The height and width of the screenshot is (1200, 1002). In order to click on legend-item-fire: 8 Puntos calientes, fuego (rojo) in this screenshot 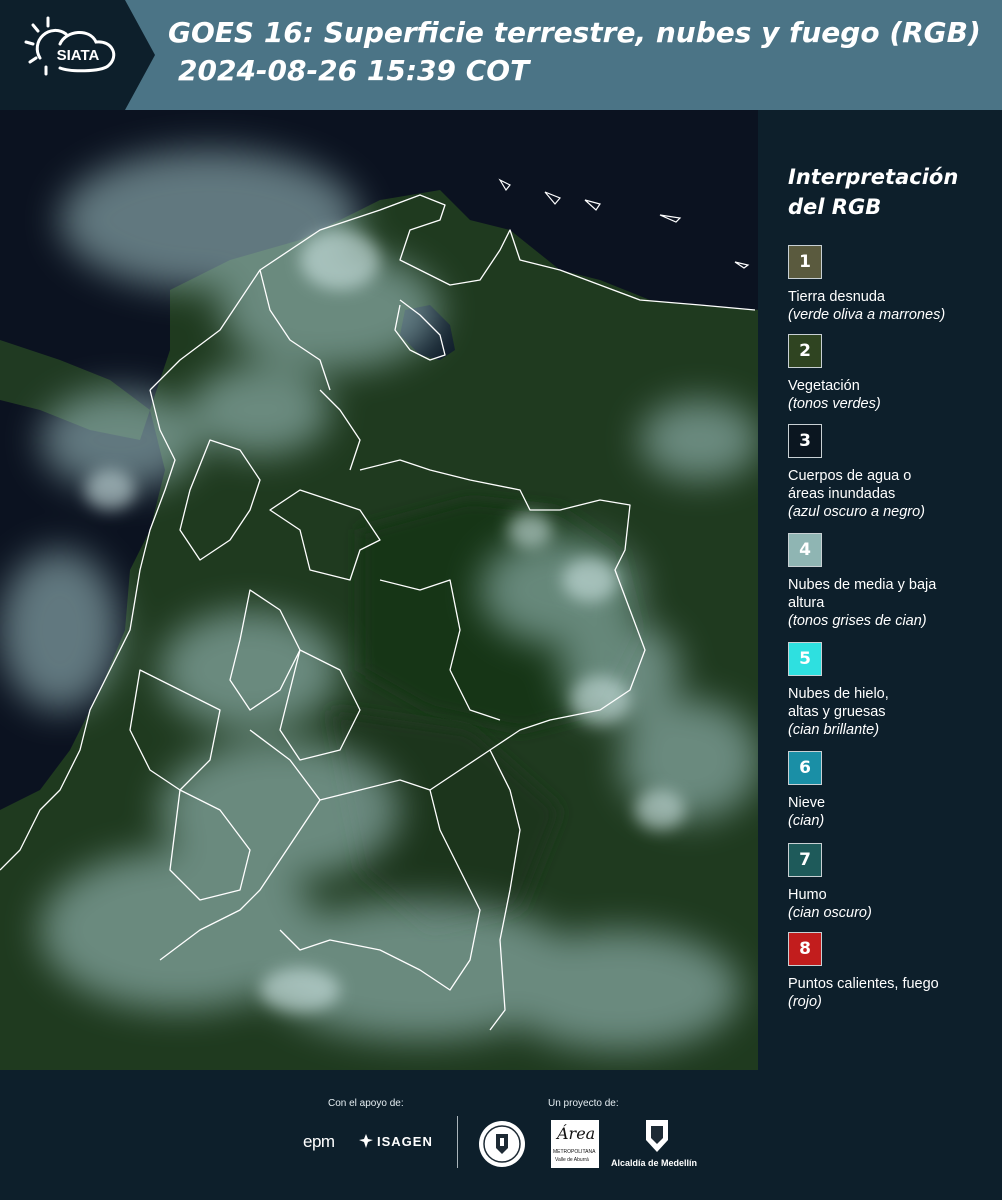, I will do `click(890, 971)`.